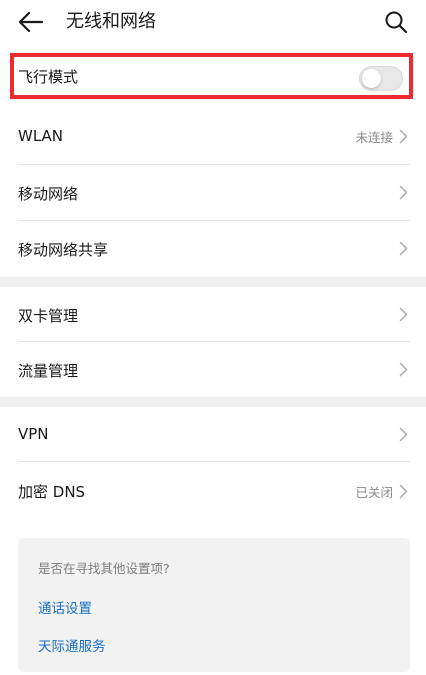 This screenshot has width=426, height=675. Describe the element at coordinates (41, 136) in the screenshot. I see `wlan-label: WLAN` at that location.